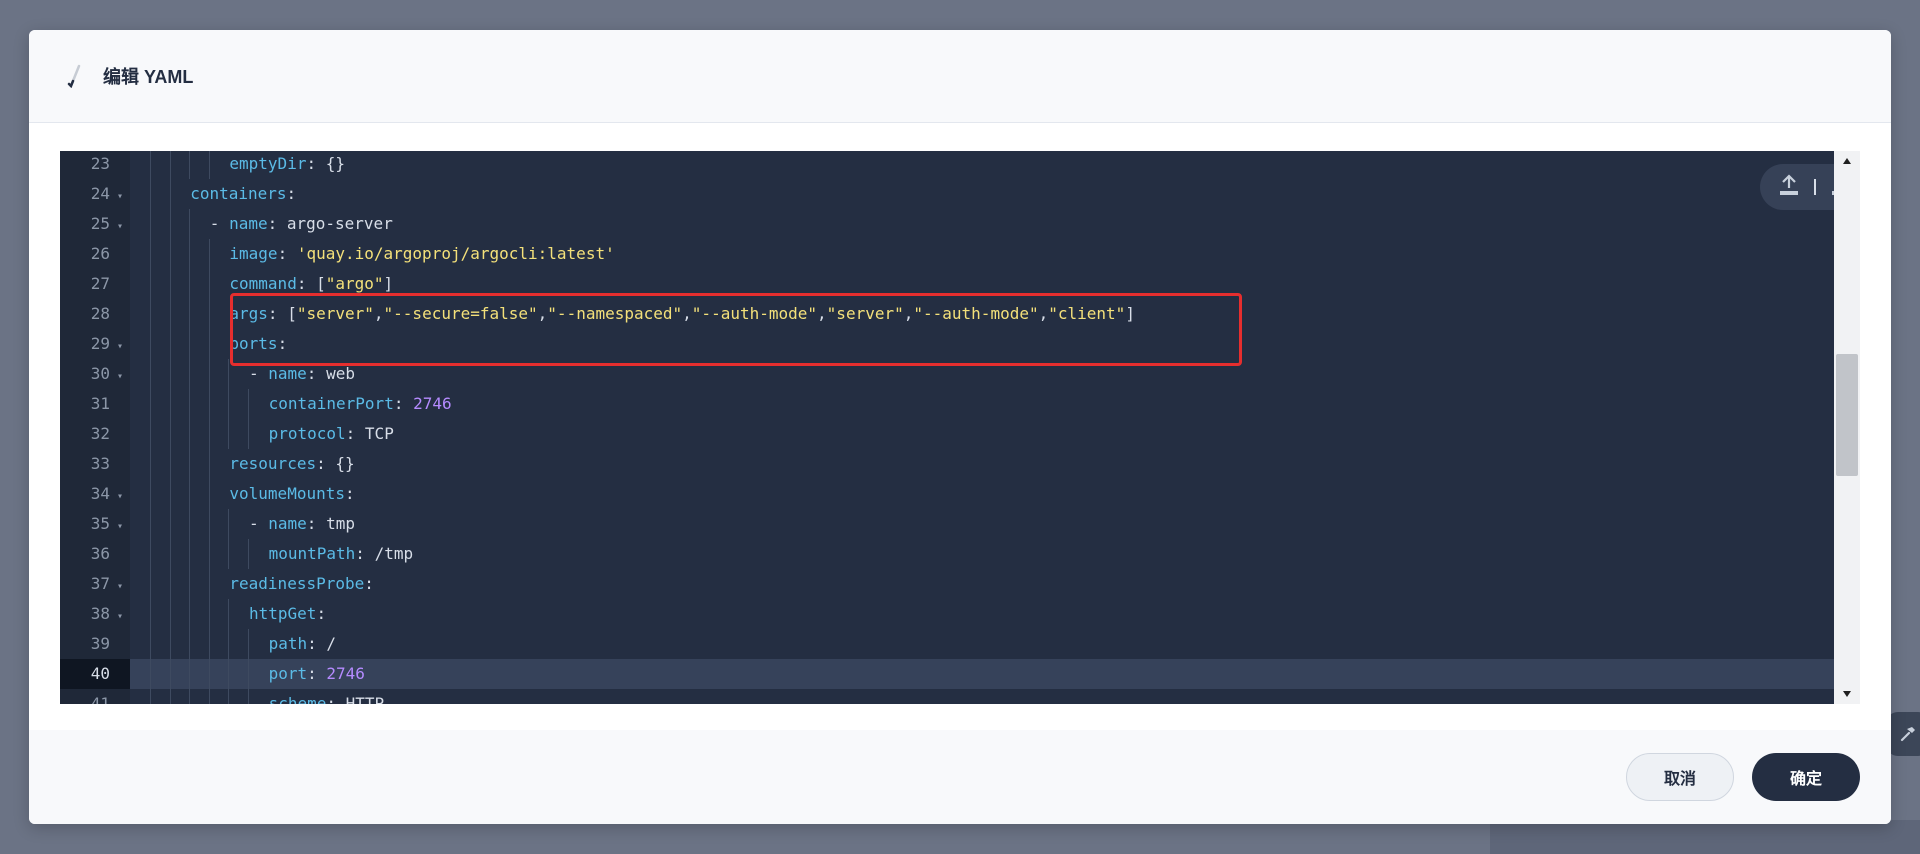 The width and height of the screenshot is (1920, 854). I want to click on yaml-number: 2746, so click(432, 403).